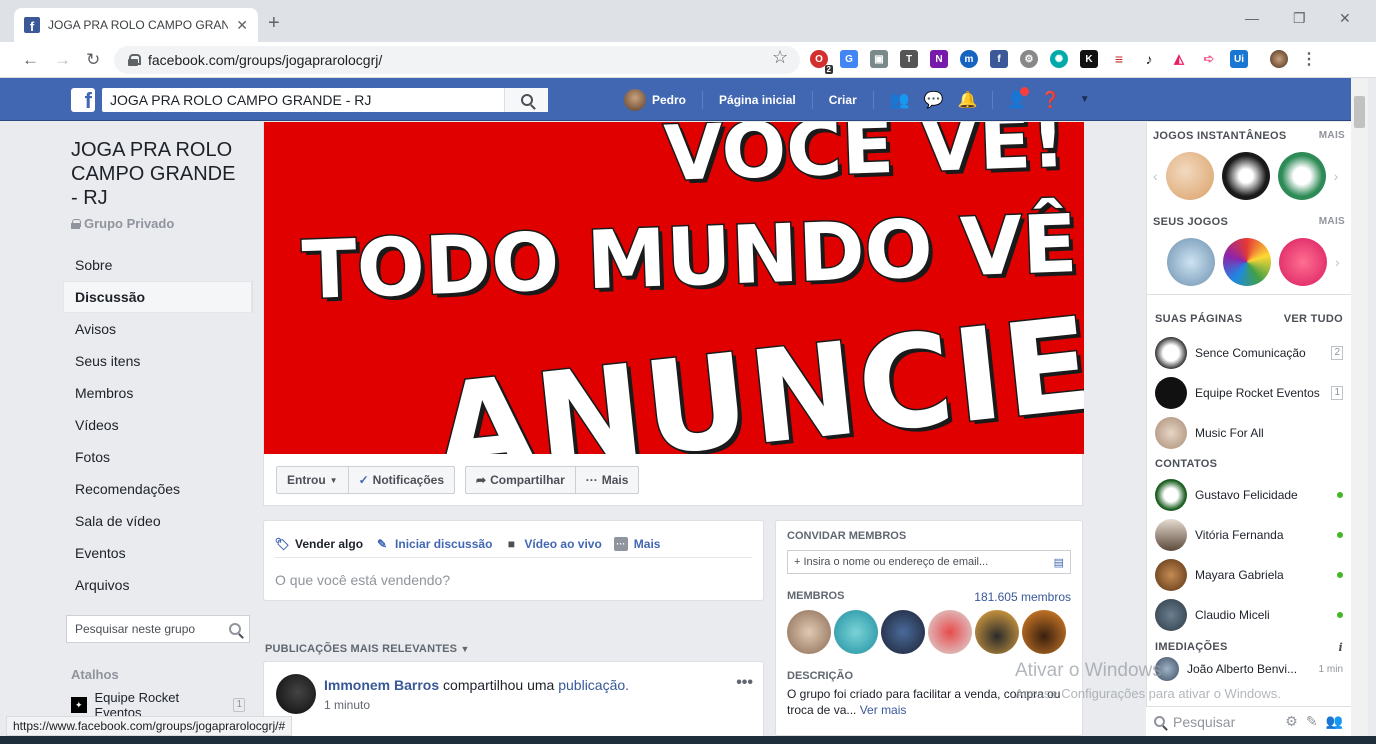 Image resolution: width=1376 pixels, height=744 pixels. Describe the element at coordinates (1249, 393) in the screenshot. I see `page-item: Equipe Rocket Eventos 1` at that location.